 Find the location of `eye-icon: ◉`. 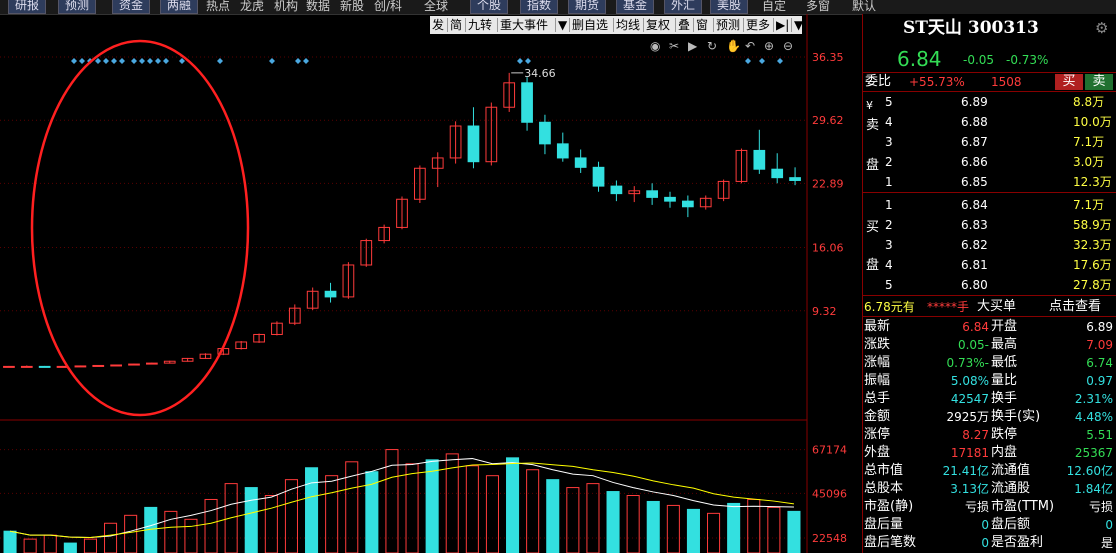

eye-icon: ◉ is located at coordinates (655, 46).